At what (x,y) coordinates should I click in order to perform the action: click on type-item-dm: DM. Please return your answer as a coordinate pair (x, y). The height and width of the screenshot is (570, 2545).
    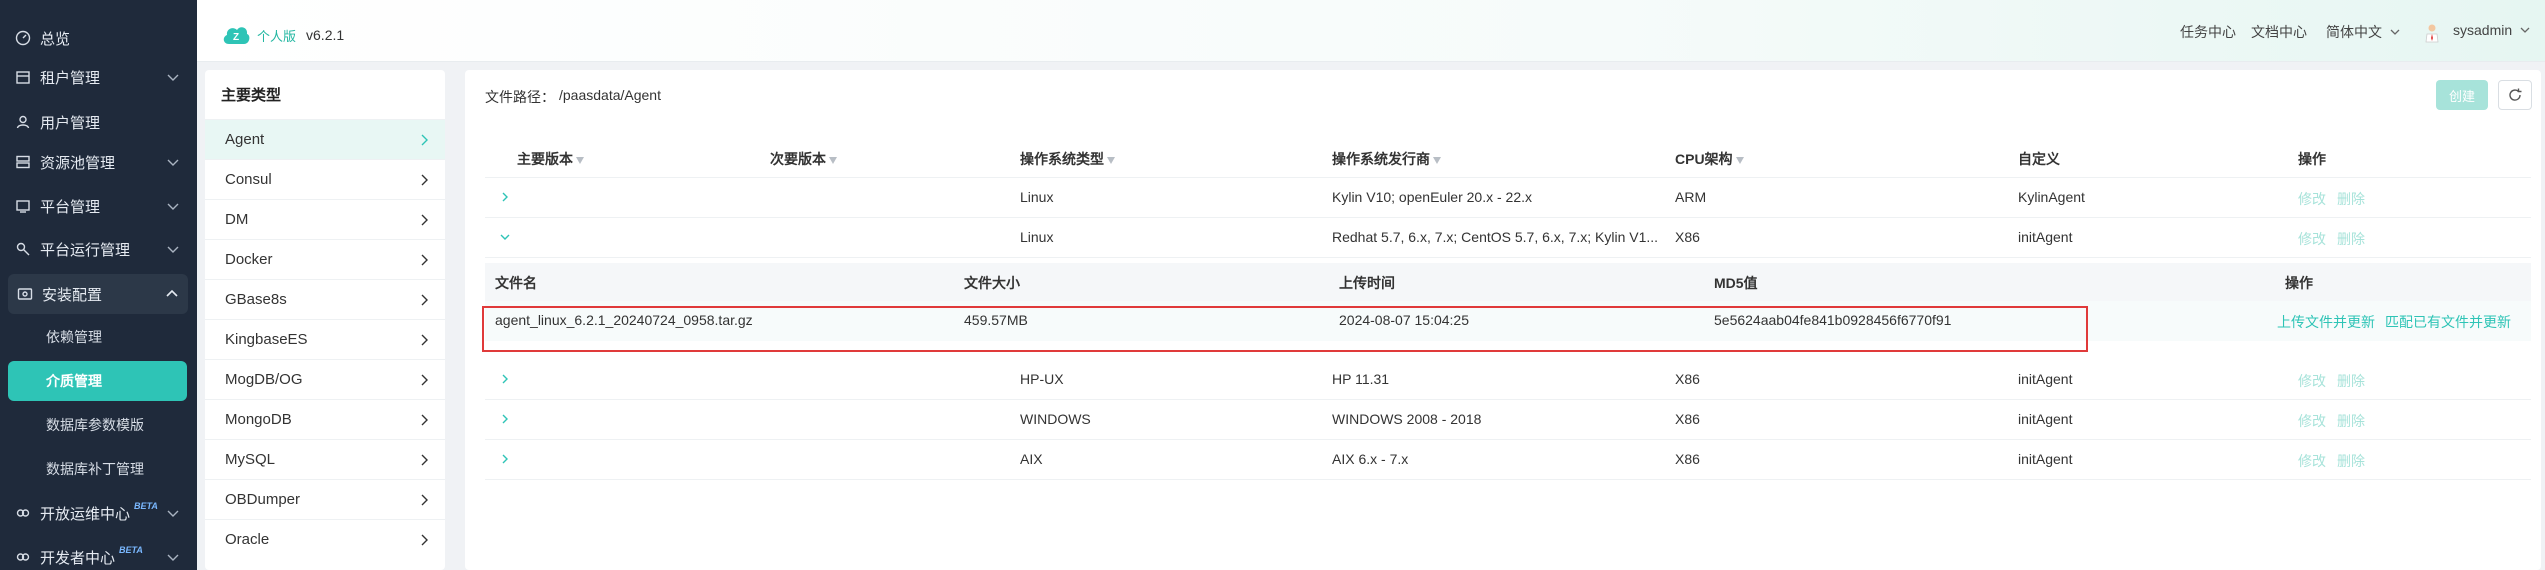
    Looking at the image, I should click on (325, 219).